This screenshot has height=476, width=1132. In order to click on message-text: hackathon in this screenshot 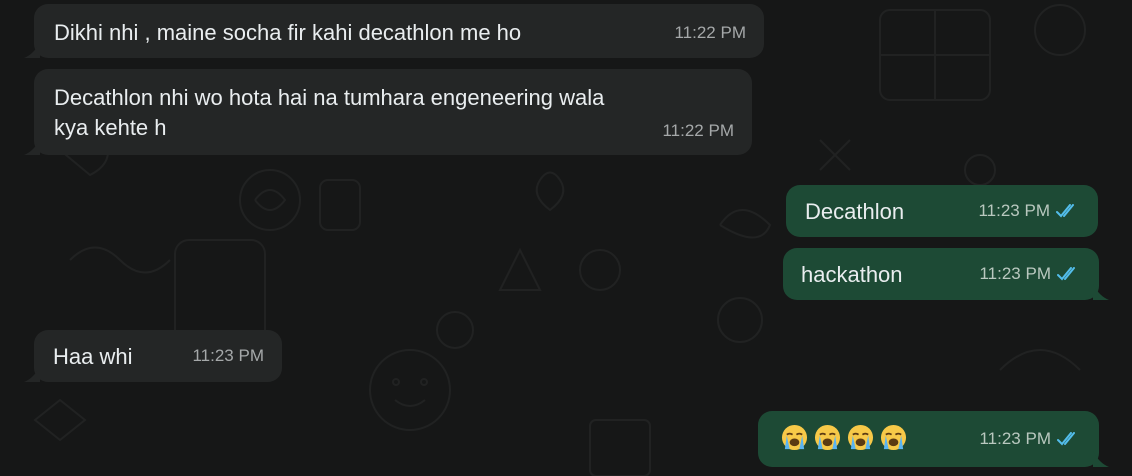, I will do `click(852, 274)`.